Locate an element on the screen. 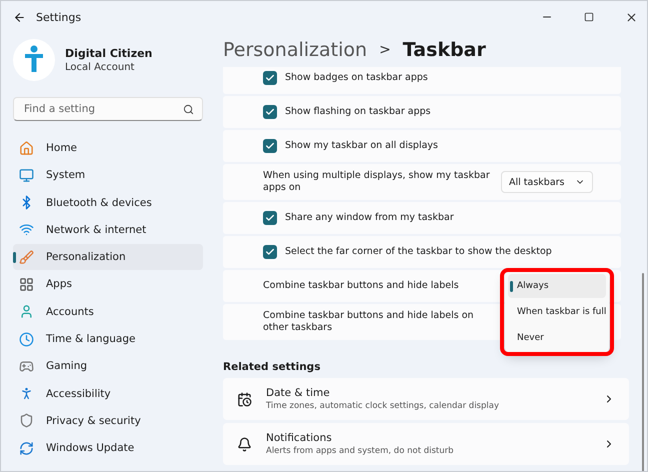  card-title: Notifications is located at coordinates (299, 438).